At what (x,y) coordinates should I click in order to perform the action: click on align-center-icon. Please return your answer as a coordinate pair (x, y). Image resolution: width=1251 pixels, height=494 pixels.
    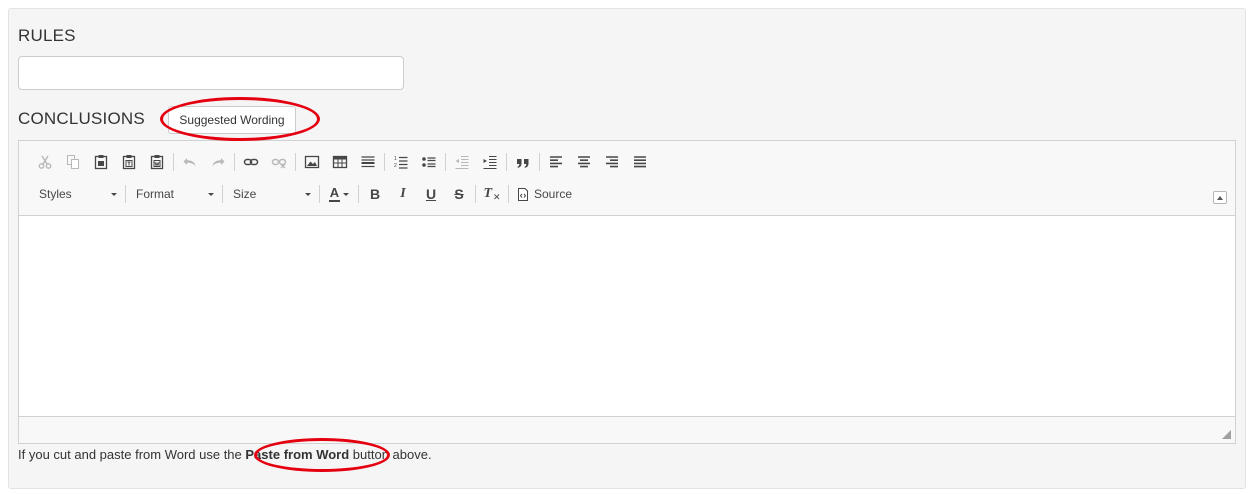
    Looking at the image, I should click on (584, 162).